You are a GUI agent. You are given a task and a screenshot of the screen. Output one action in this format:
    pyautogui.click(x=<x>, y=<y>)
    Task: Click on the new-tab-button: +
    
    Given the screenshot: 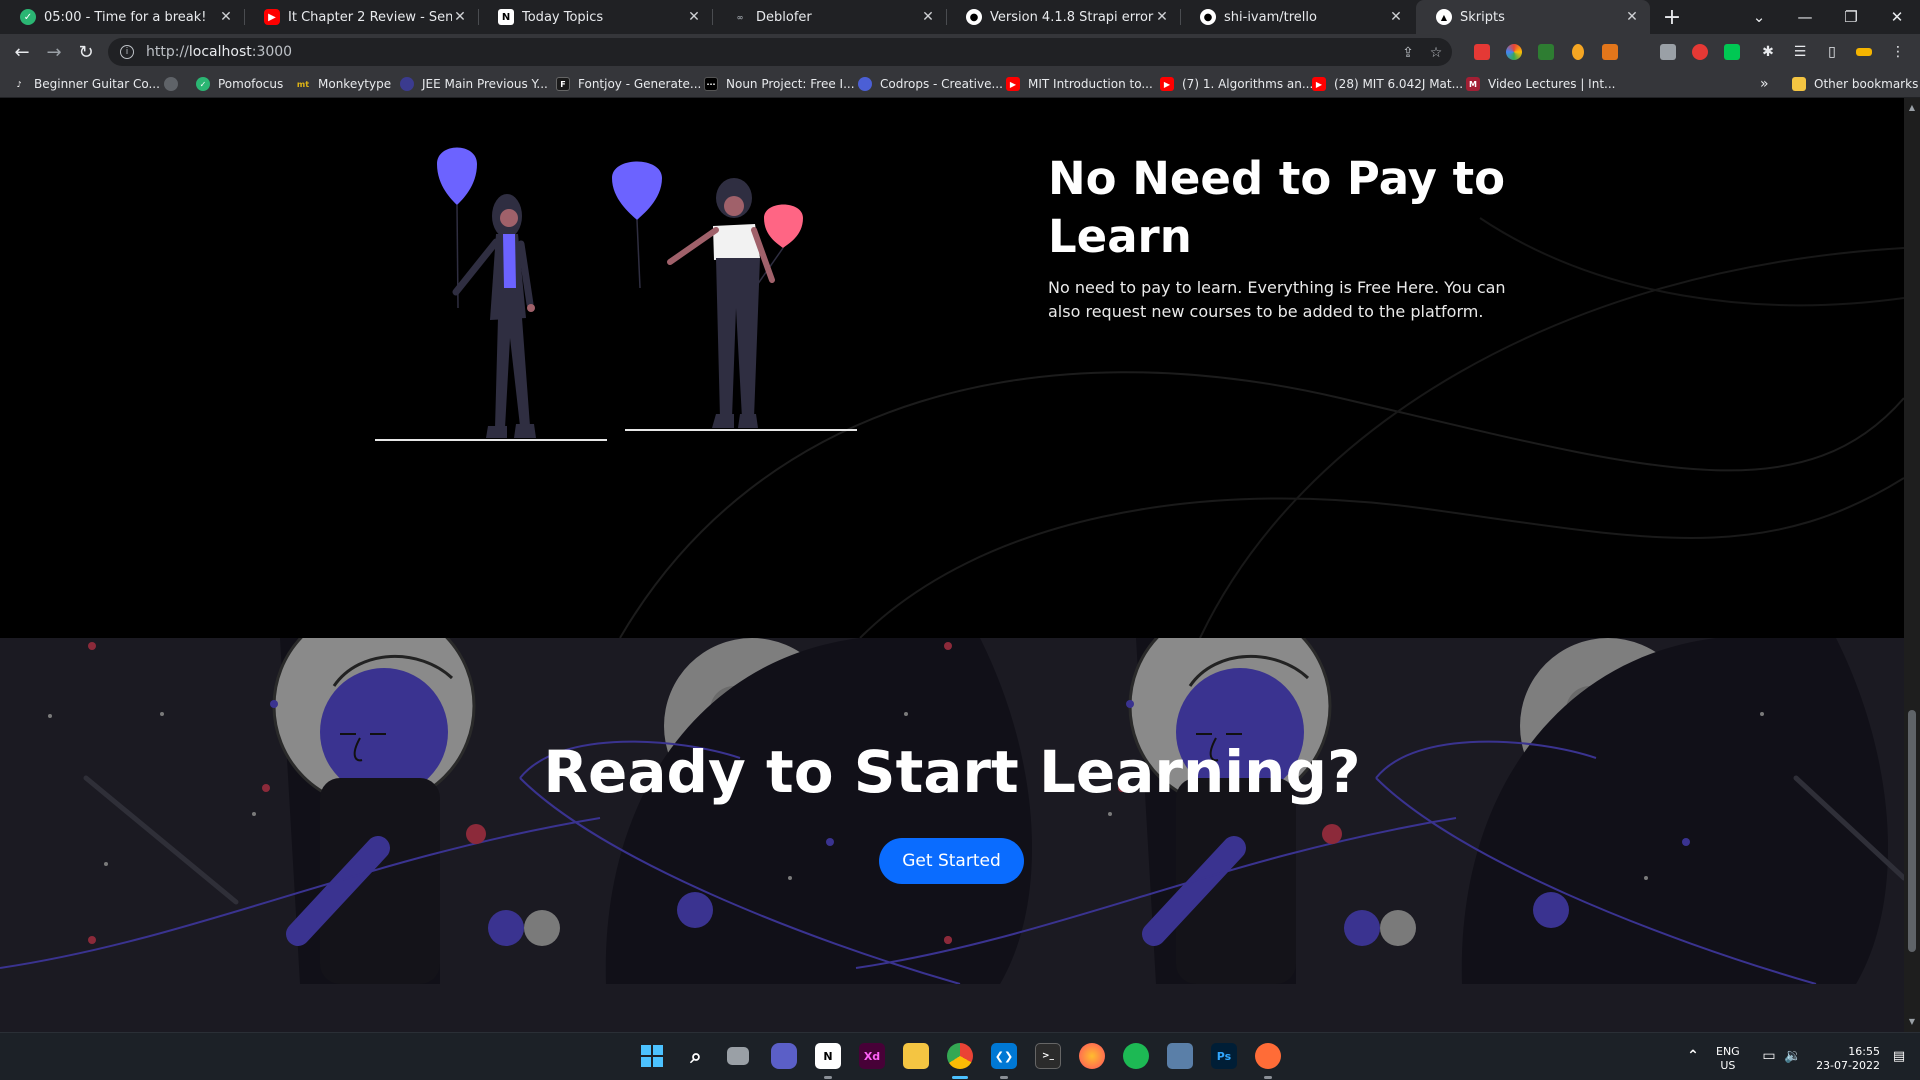 What is the action you would take?
    pyautogui.click(x=1672, y=17)
    